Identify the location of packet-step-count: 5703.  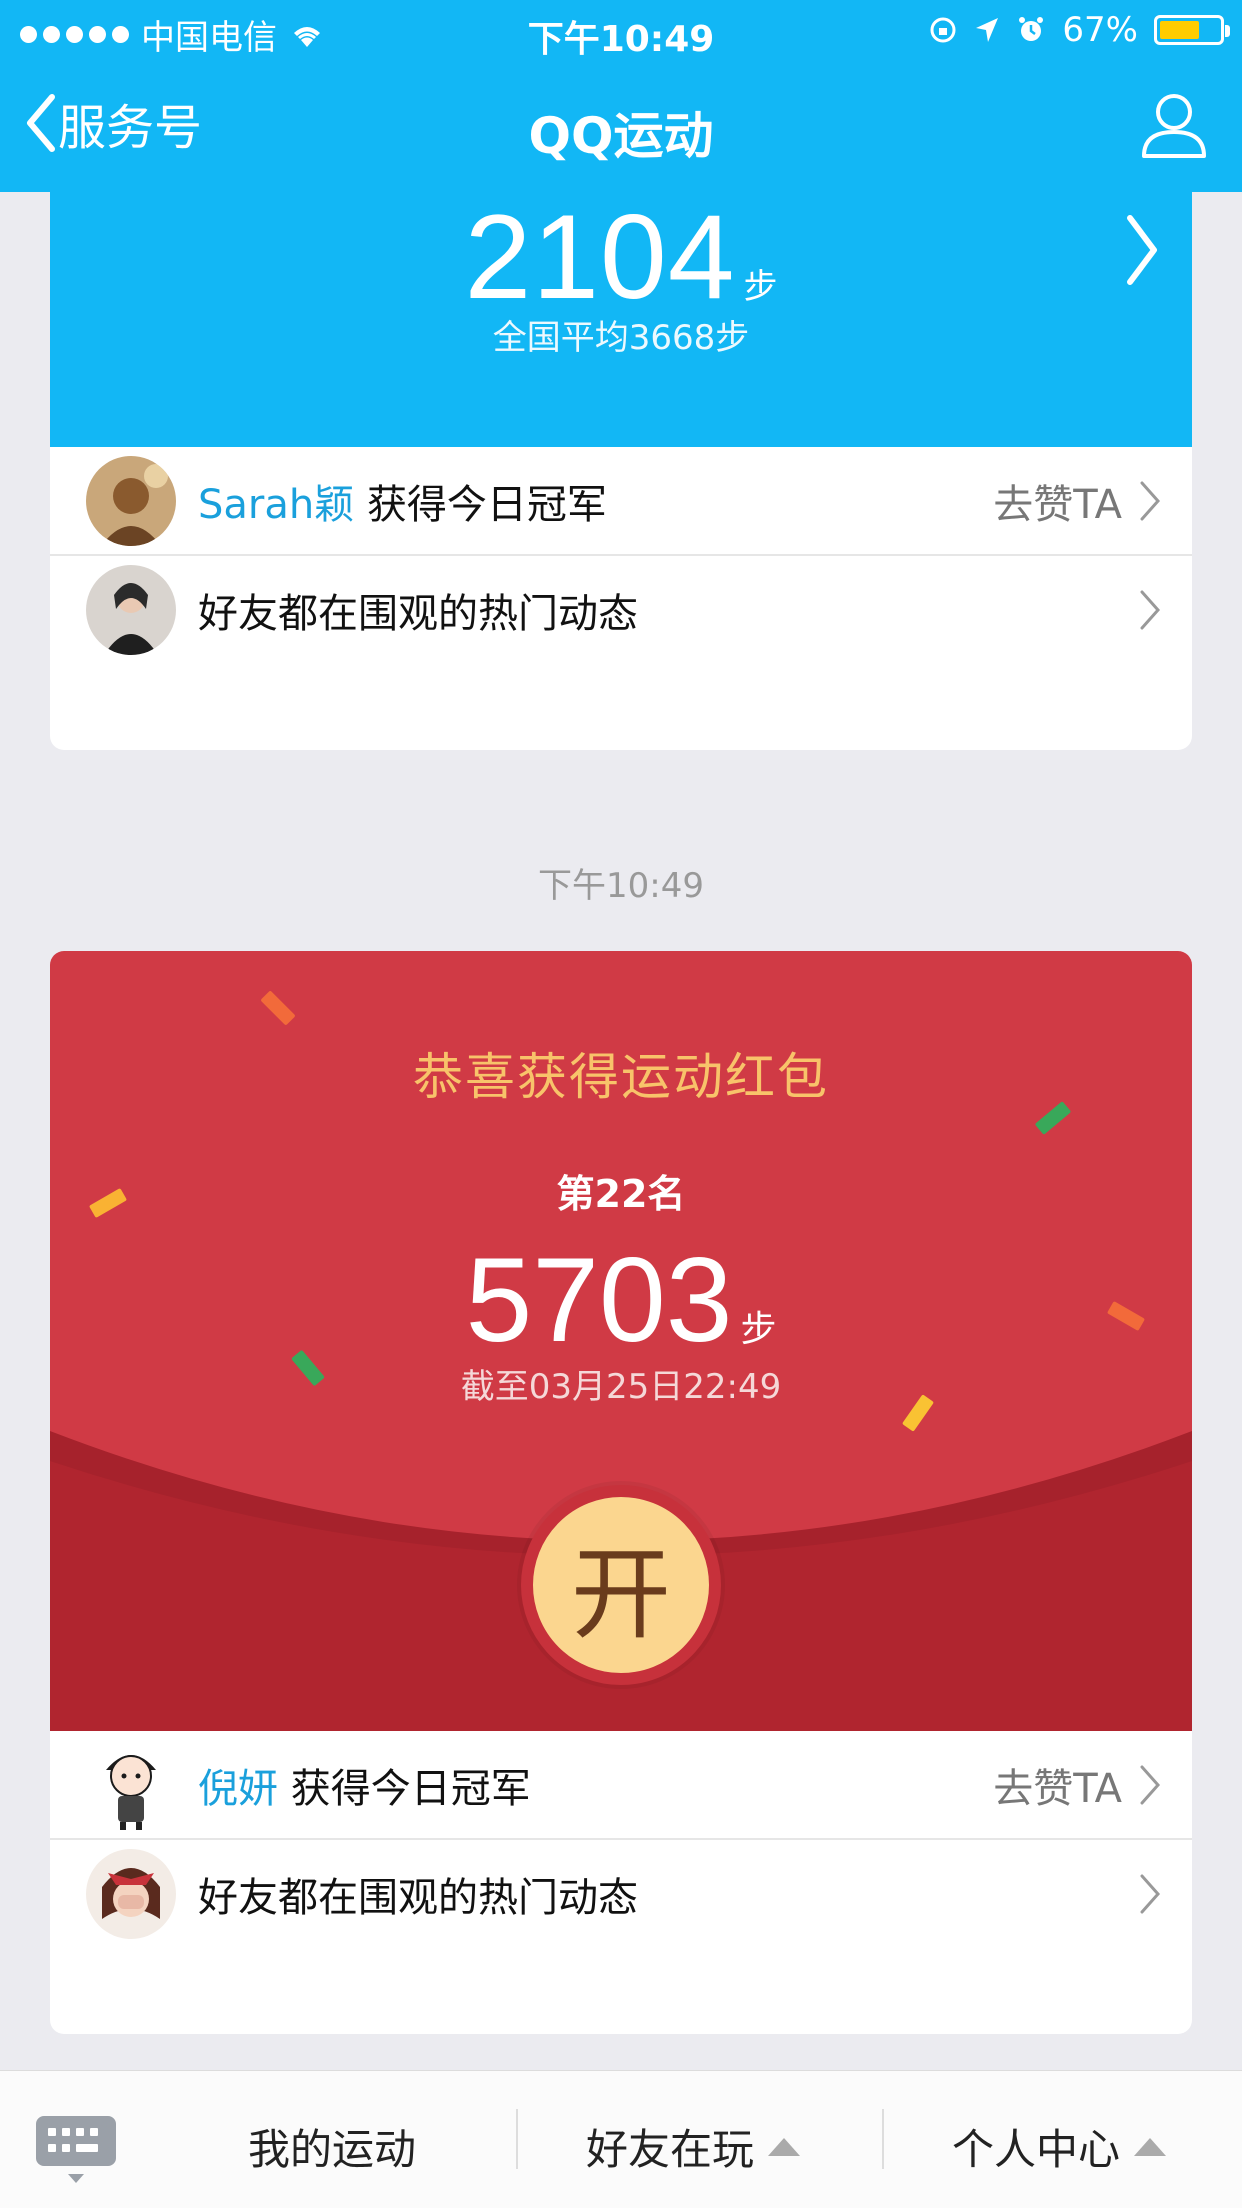
(599, 1300).